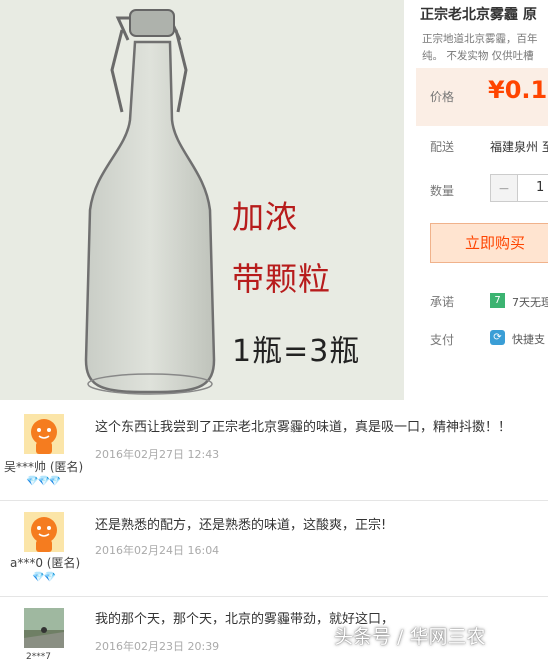  Describe the element at coordinates (480, 48) in the screenshot. I see `product-description: 正宗地道北京雾霾，百年 纯。 不发实物 仅供吐槽` at that location.